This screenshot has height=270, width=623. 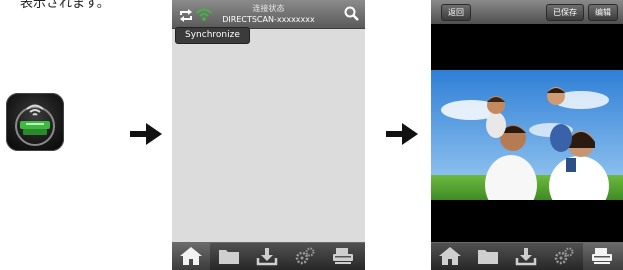 I want to click on back-button: 返回, so click(x=456, y=12).